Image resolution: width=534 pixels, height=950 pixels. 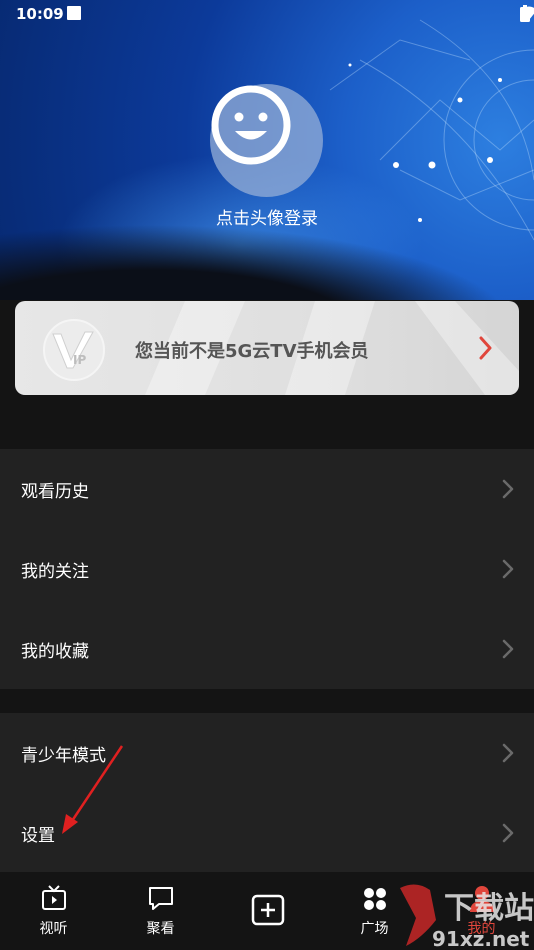 I want to click on vip-status-text: 您当前不是5G云TV手机会员, so click(x=252, y=351).